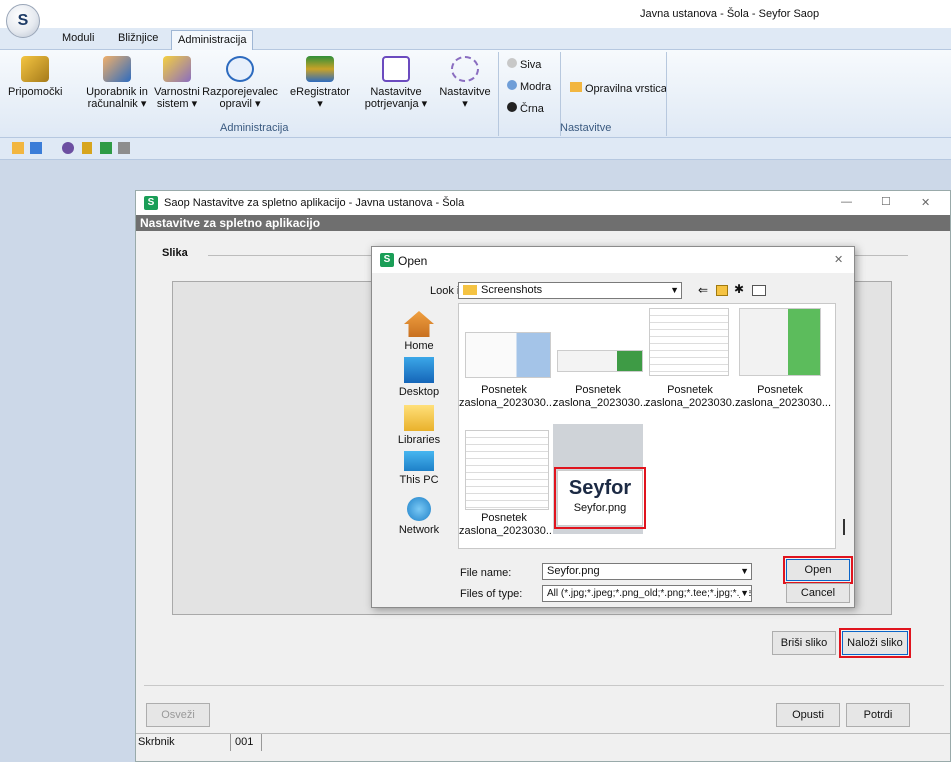 The height and width of the screenshot is (762, 951). I want to click on osvezi-button: Osveži, so click(178, 715).